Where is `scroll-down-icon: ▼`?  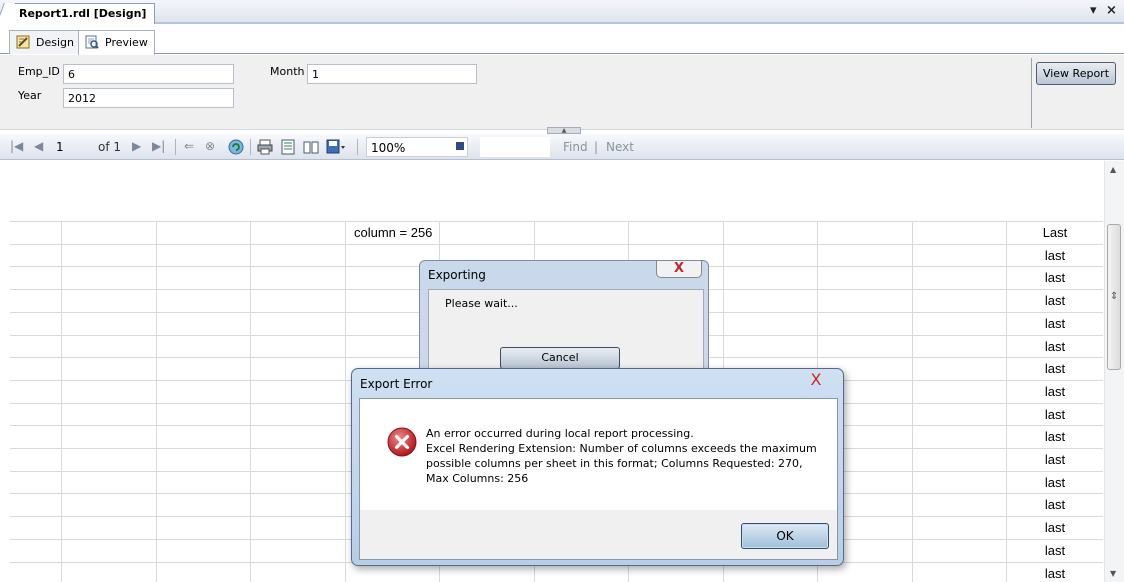
scroll-down-icon: ▼ is located at coordinates (1113, 573).